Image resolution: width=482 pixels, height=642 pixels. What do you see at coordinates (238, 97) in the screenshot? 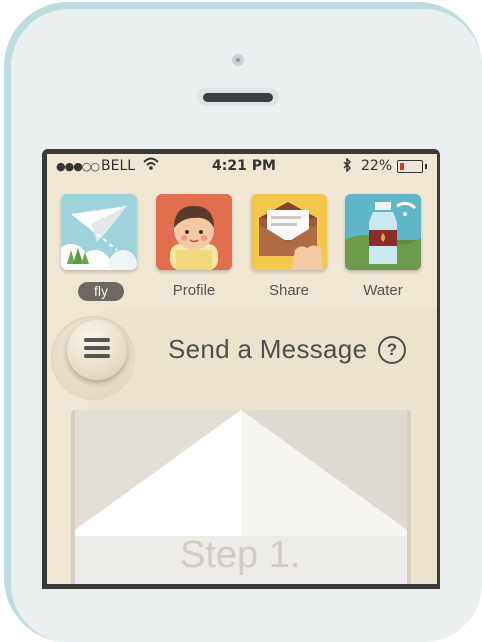
I see `earpiece-speaker` at bounding box center [238, 97].